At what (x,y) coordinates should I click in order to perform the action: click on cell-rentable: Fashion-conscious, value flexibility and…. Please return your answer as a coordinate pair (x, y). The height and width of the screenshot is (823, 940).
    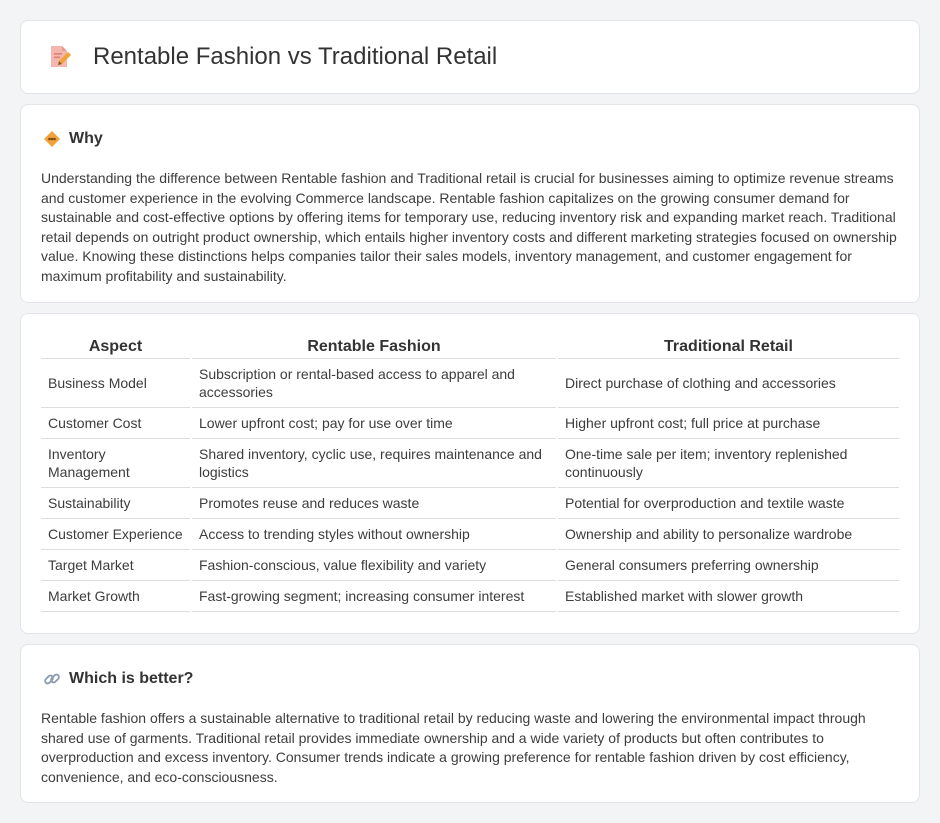
    Looking at the image, I should click on (374, 565).